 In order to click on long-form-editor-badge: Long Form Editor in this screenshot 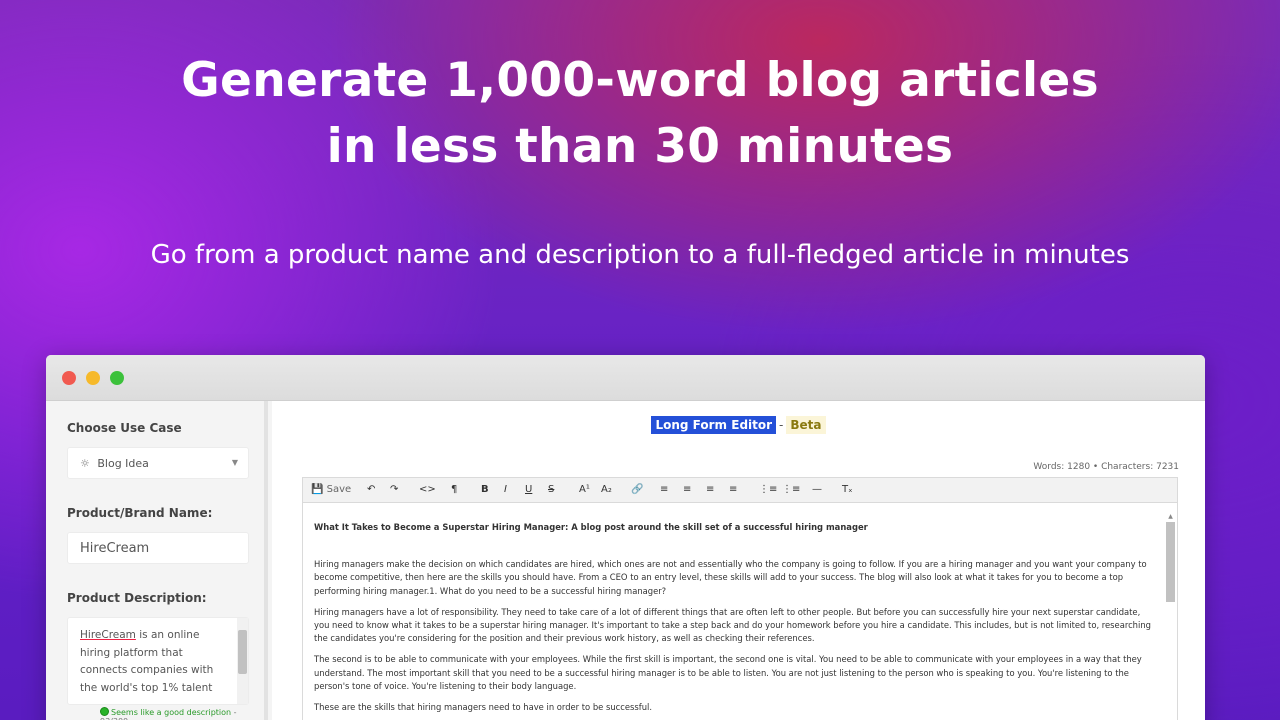, I will do `click(714, 425)`.